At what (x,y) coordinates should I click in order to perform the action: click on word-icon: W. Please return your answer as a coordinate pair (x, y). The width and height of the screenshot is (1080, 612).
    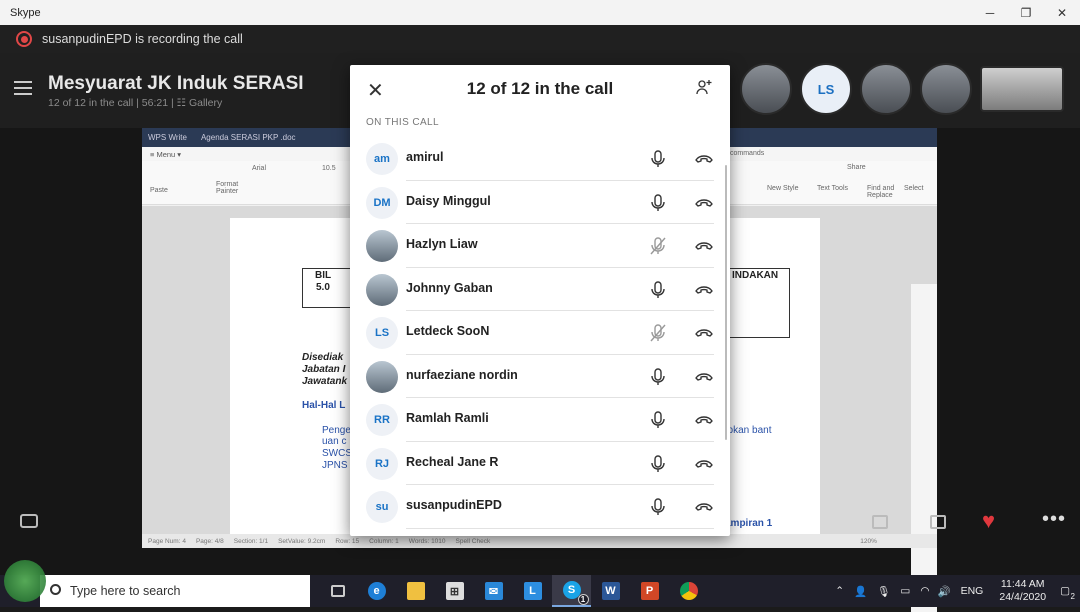
    Looking at the image, I should click on (610, 591).